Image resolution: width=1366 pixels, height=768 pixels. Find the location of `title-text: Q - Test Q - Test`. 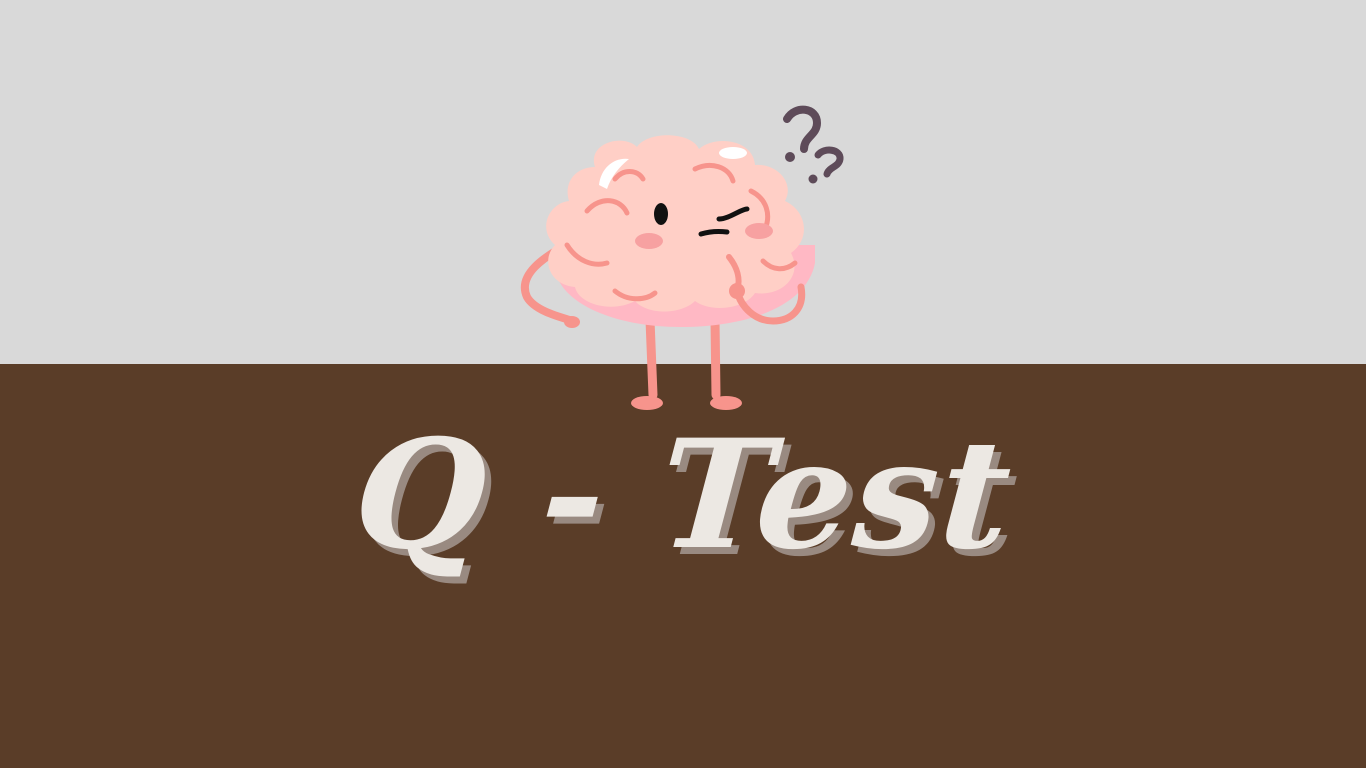

title-text: Q - Test Q - Test is located at coordinates (686, 498).